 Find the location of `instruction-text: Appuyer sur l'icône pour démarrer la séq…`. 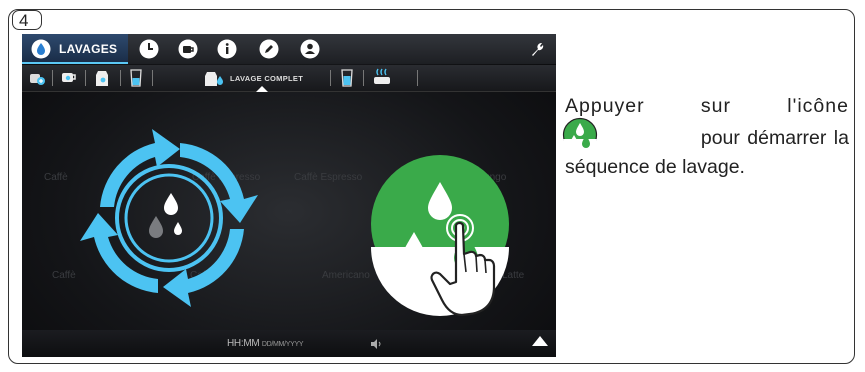

instruction-text: Appuyer sur l'icône pour démarrer la séq… is located at coordinates (705, 137).